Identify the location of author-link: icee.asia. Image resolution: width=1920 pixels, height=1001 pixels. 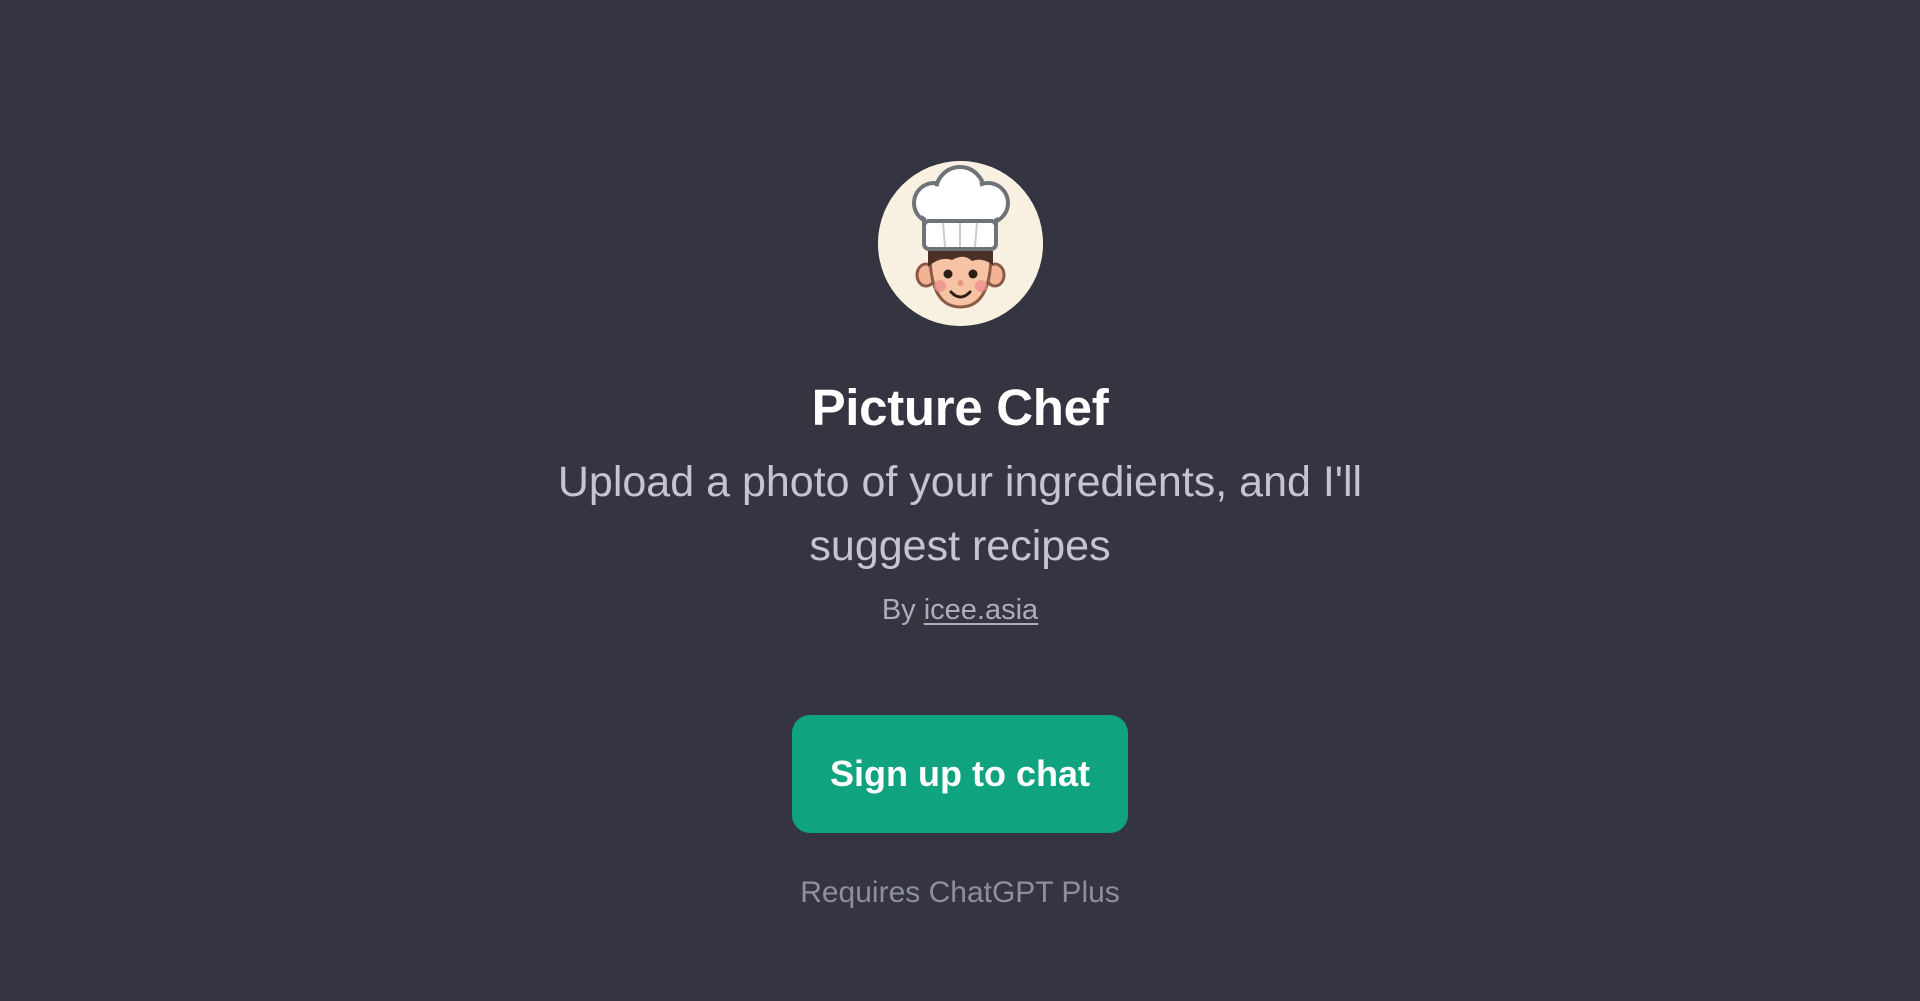
(981, 610).